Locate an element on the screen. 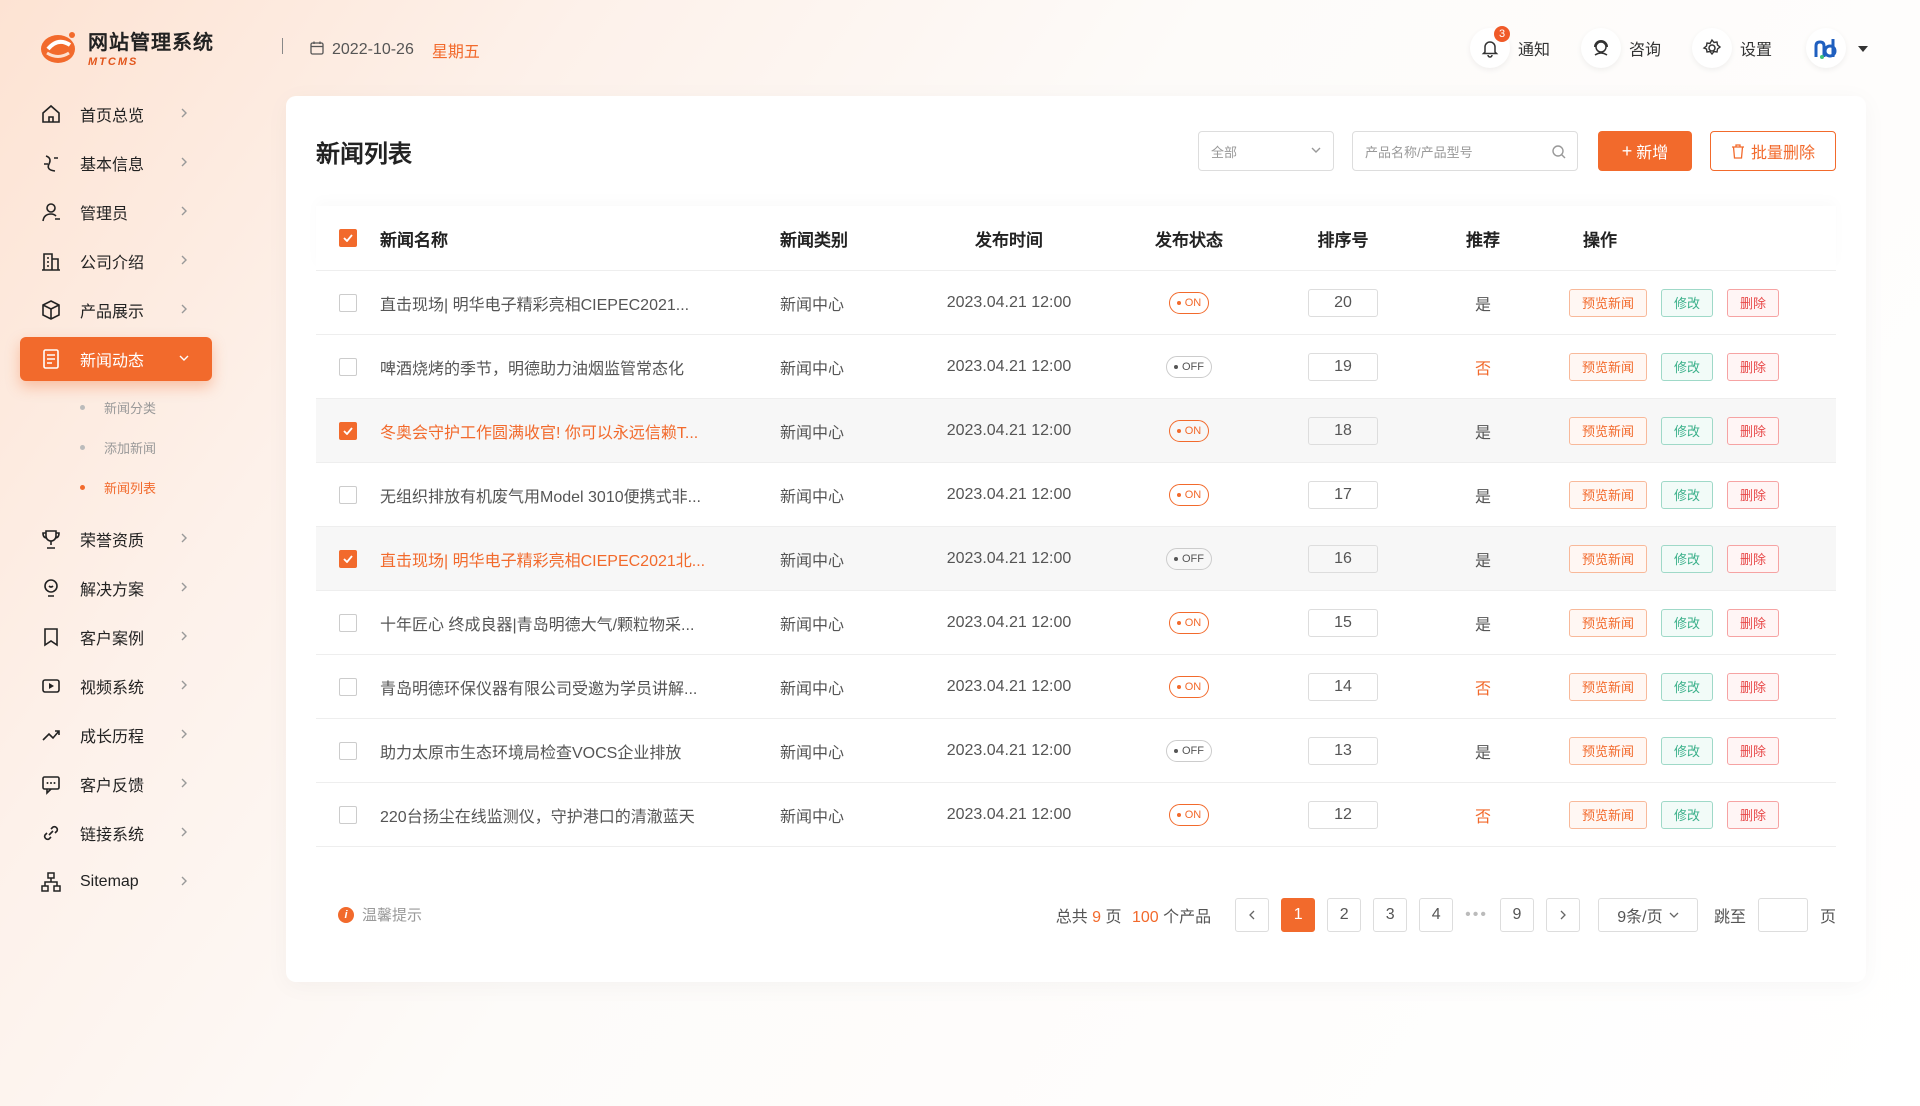 This screenshot has width=1920, height=1106. page-button: 4 is located at coordinates (1436, 915).